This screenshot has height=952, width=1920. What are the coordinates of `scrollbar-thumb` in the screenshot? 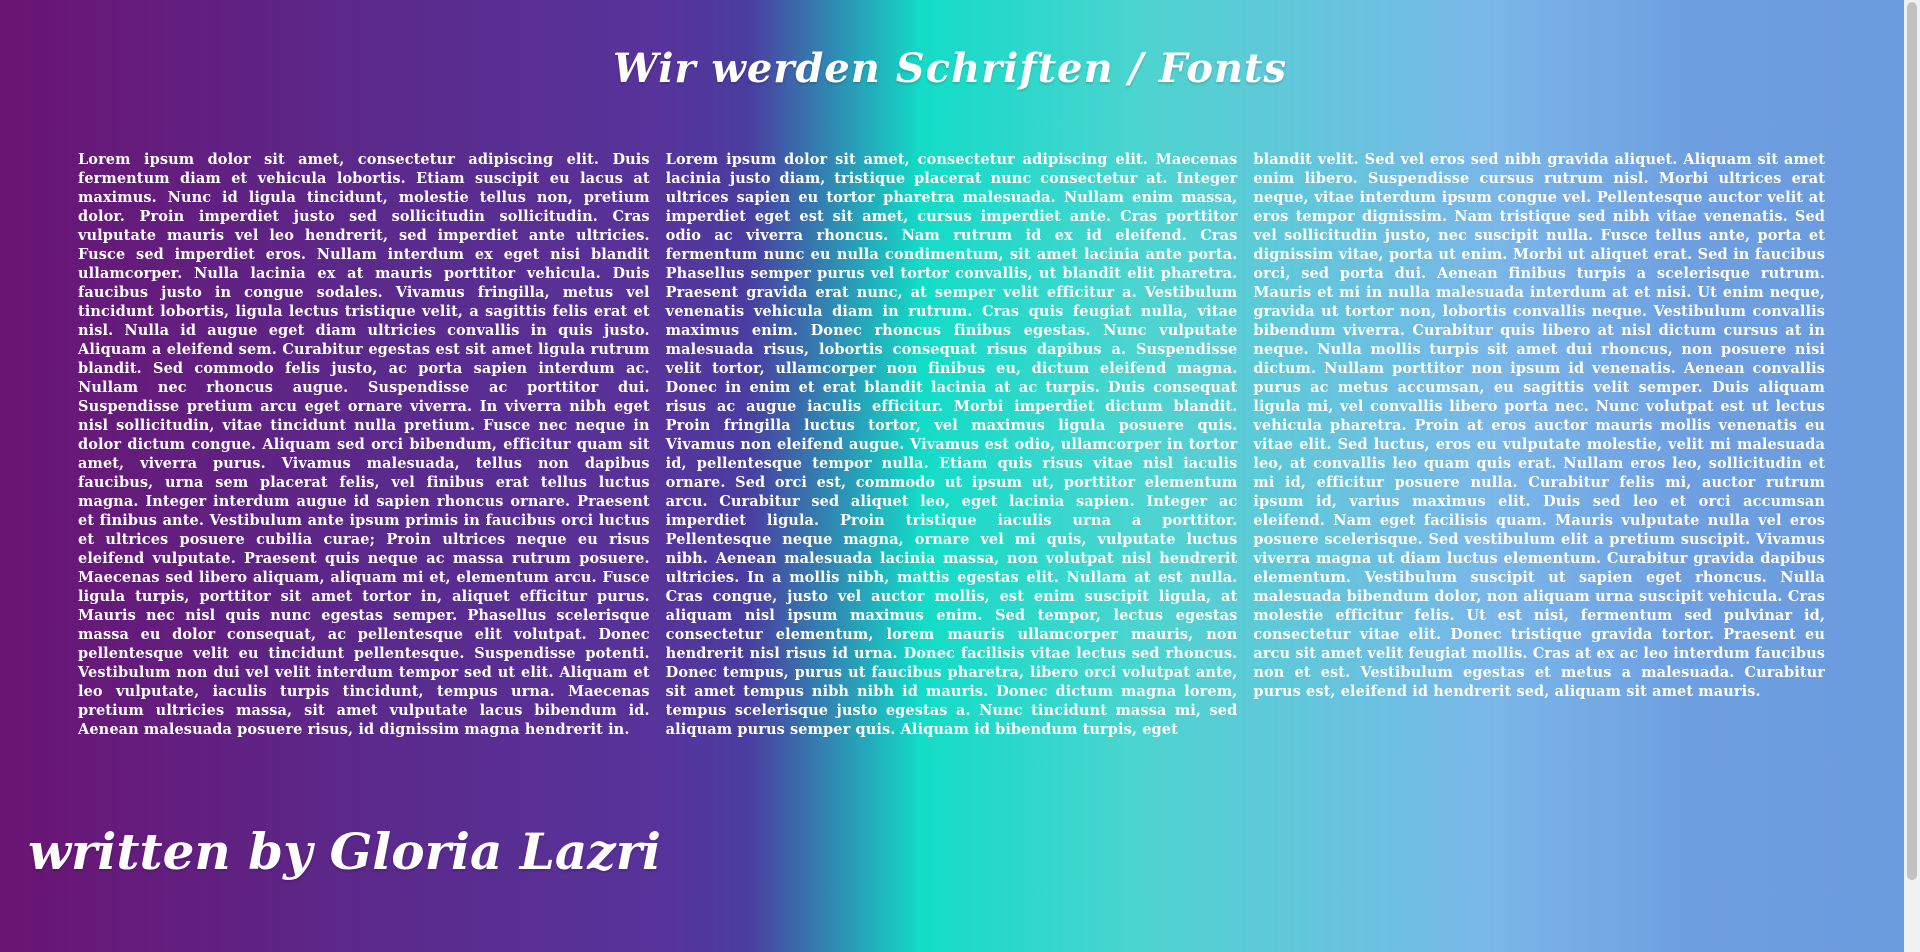 It's located at (1912, 441).